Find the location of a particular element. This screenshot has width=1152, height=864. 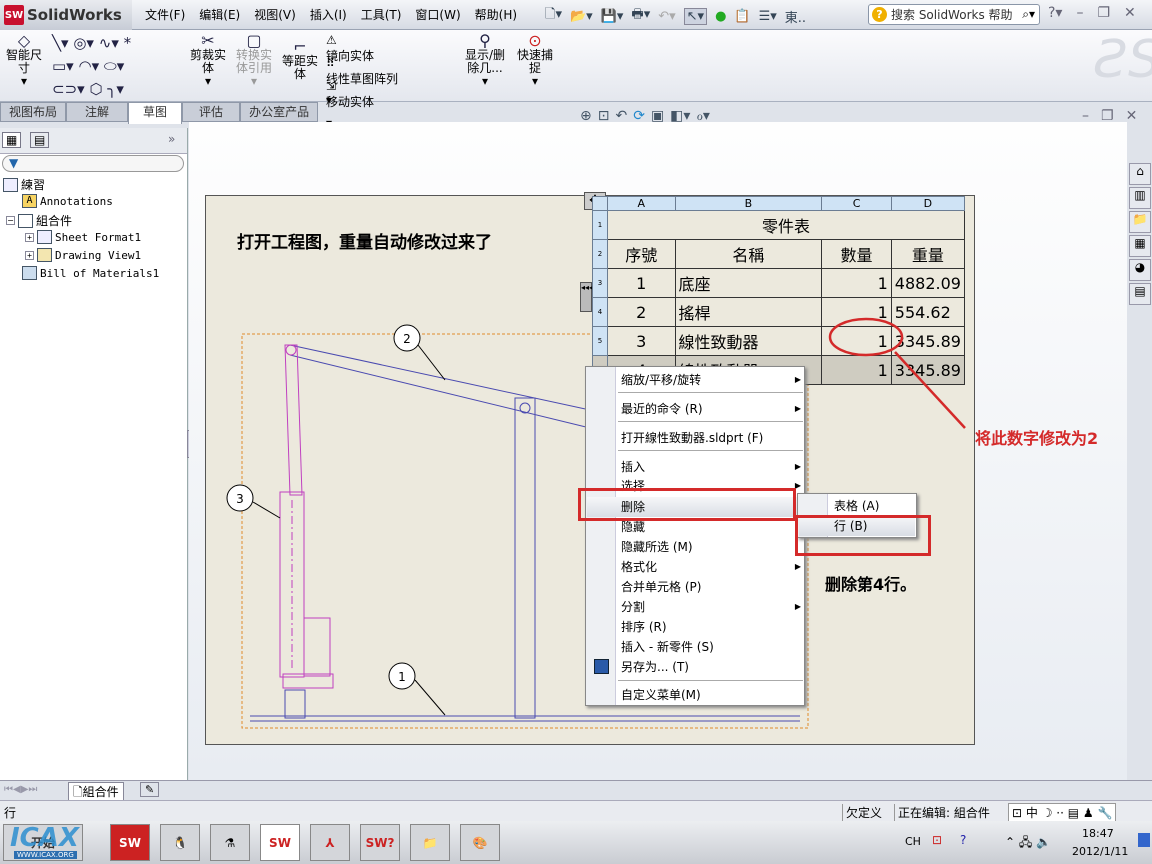

clock-time: 18:47 is located at coordinates (1098, 833).